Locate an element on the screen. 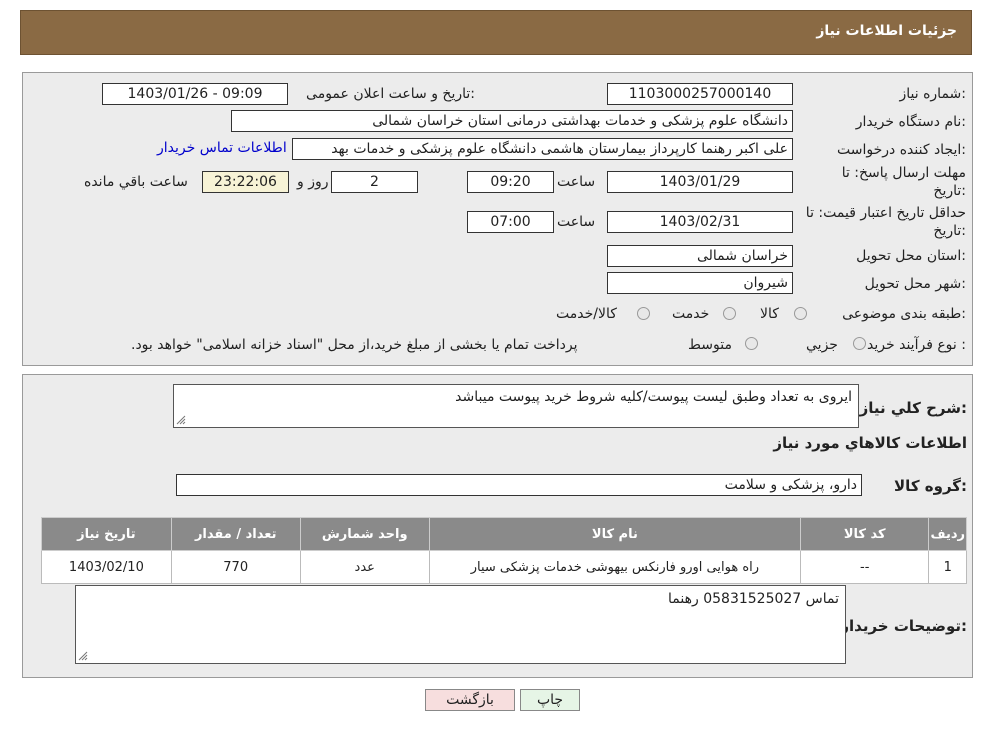 The height and width of the screenshot is (733, 985). buyer-notes-textarea: تماس 05831525027 رهنما is located at coordinates (460, 624).